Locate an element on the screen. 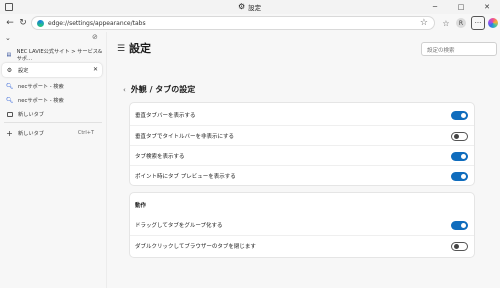  menu-hamburger-icon: ☰ is located at coordinates (121, 49).